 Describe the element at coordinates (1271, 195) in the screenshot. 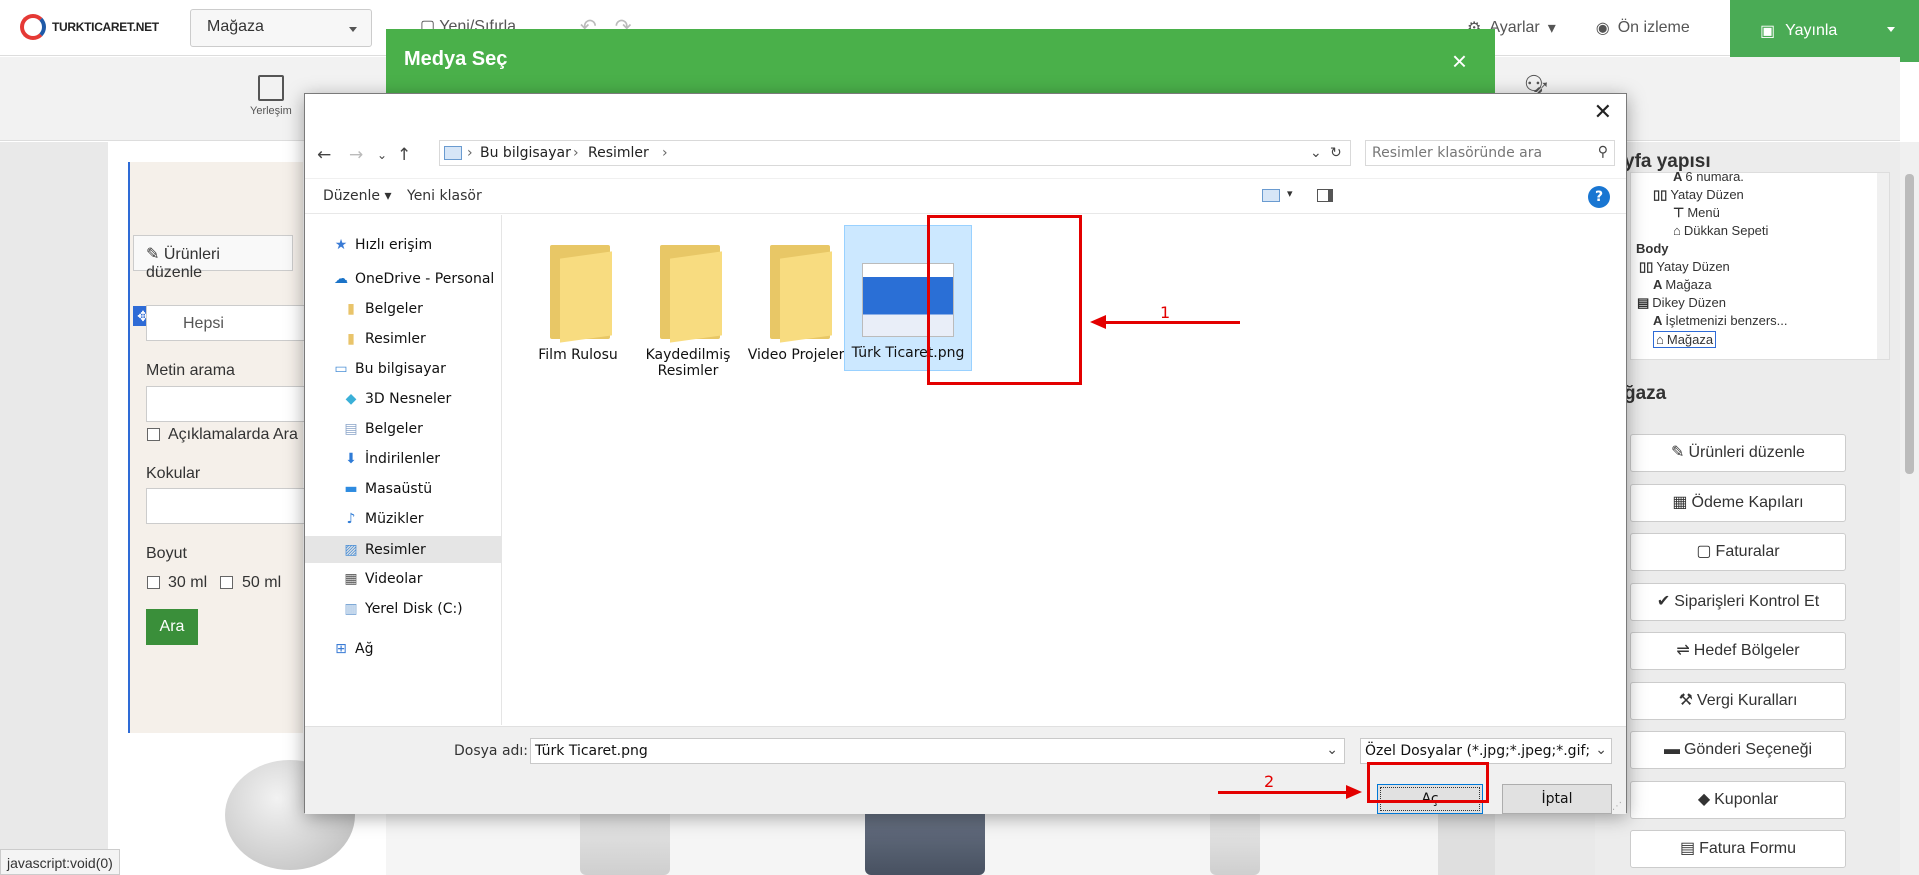

I see `view-options-icon` at that location.